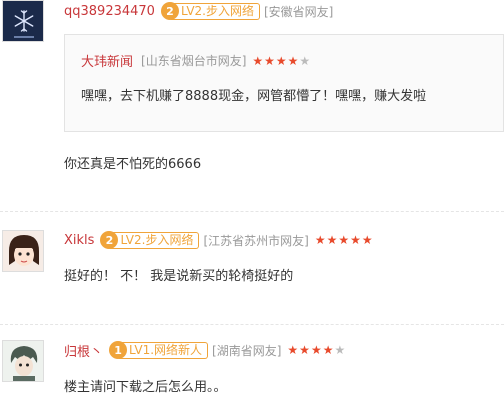  I want to click on quote-text: 嘿嘿，去下机赚了8888现金，网管都懵了！嘿嘿，赚大发啦, so click(254, 96).